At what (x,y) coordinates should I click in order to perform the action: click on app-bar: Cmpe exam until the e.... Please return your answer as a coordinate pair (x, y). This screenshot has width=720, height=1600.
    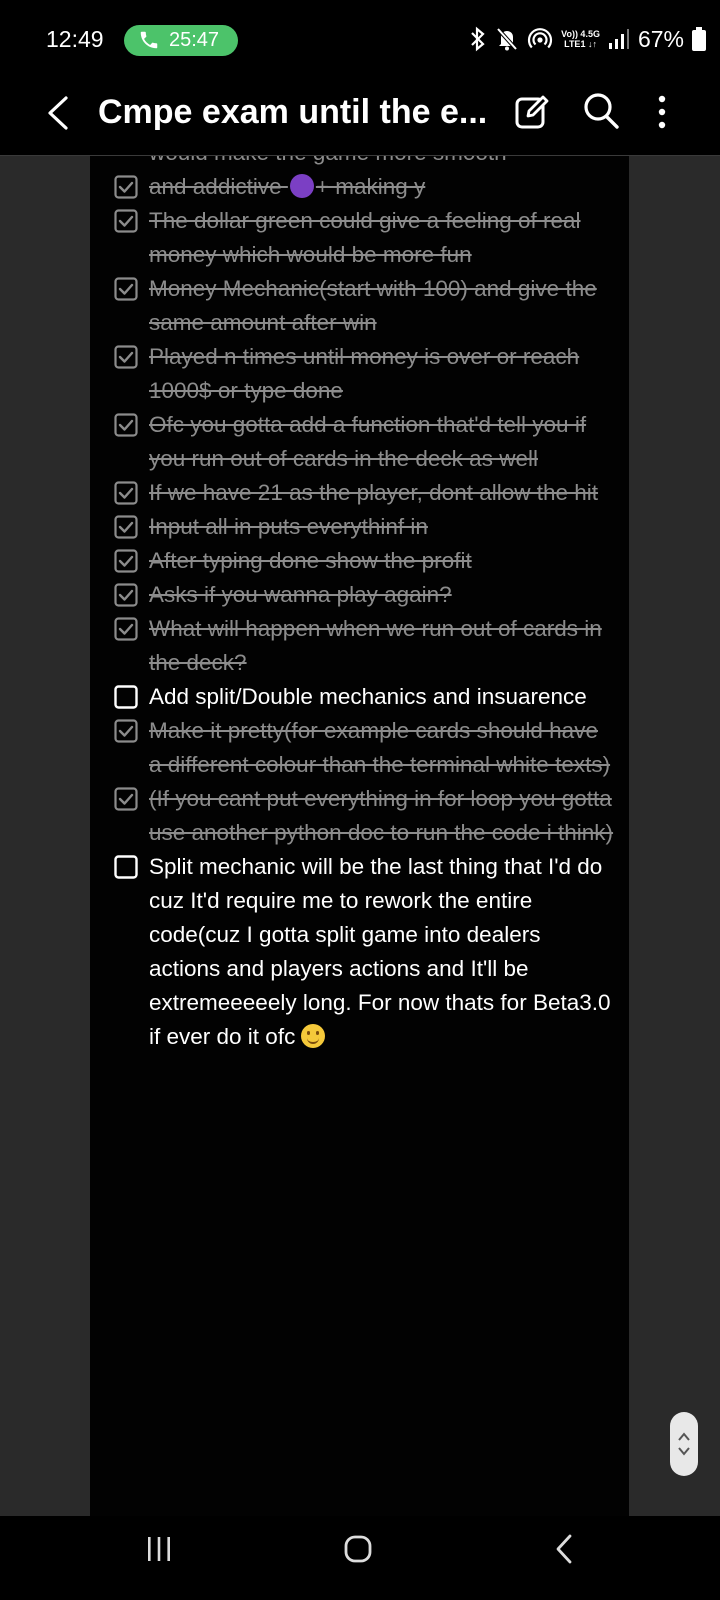
    Looking at the image, I should click on (360, 118).